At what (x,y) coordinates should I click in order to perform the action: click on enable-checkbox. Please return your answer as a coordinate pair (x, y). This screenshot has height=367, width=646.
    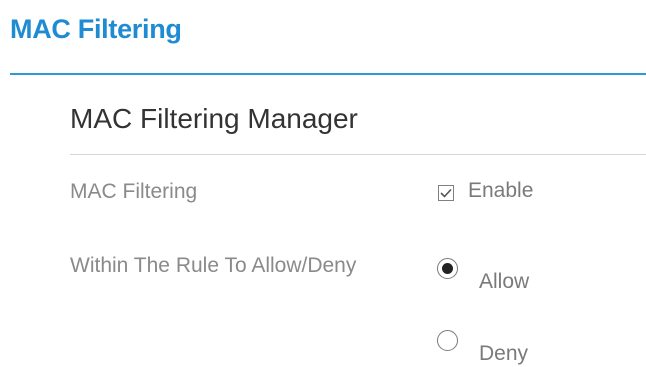
    Looking at the image, I should click on (446, 193).